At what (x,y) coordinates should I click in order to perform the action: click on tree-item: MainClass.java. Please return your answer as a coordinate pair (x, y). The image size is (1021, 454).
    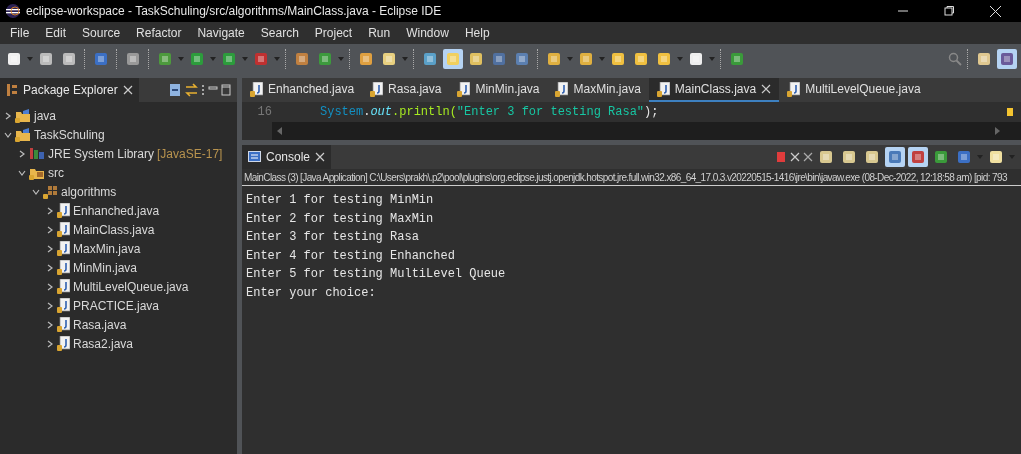
    Looking at the image, I should click on (114, 229).